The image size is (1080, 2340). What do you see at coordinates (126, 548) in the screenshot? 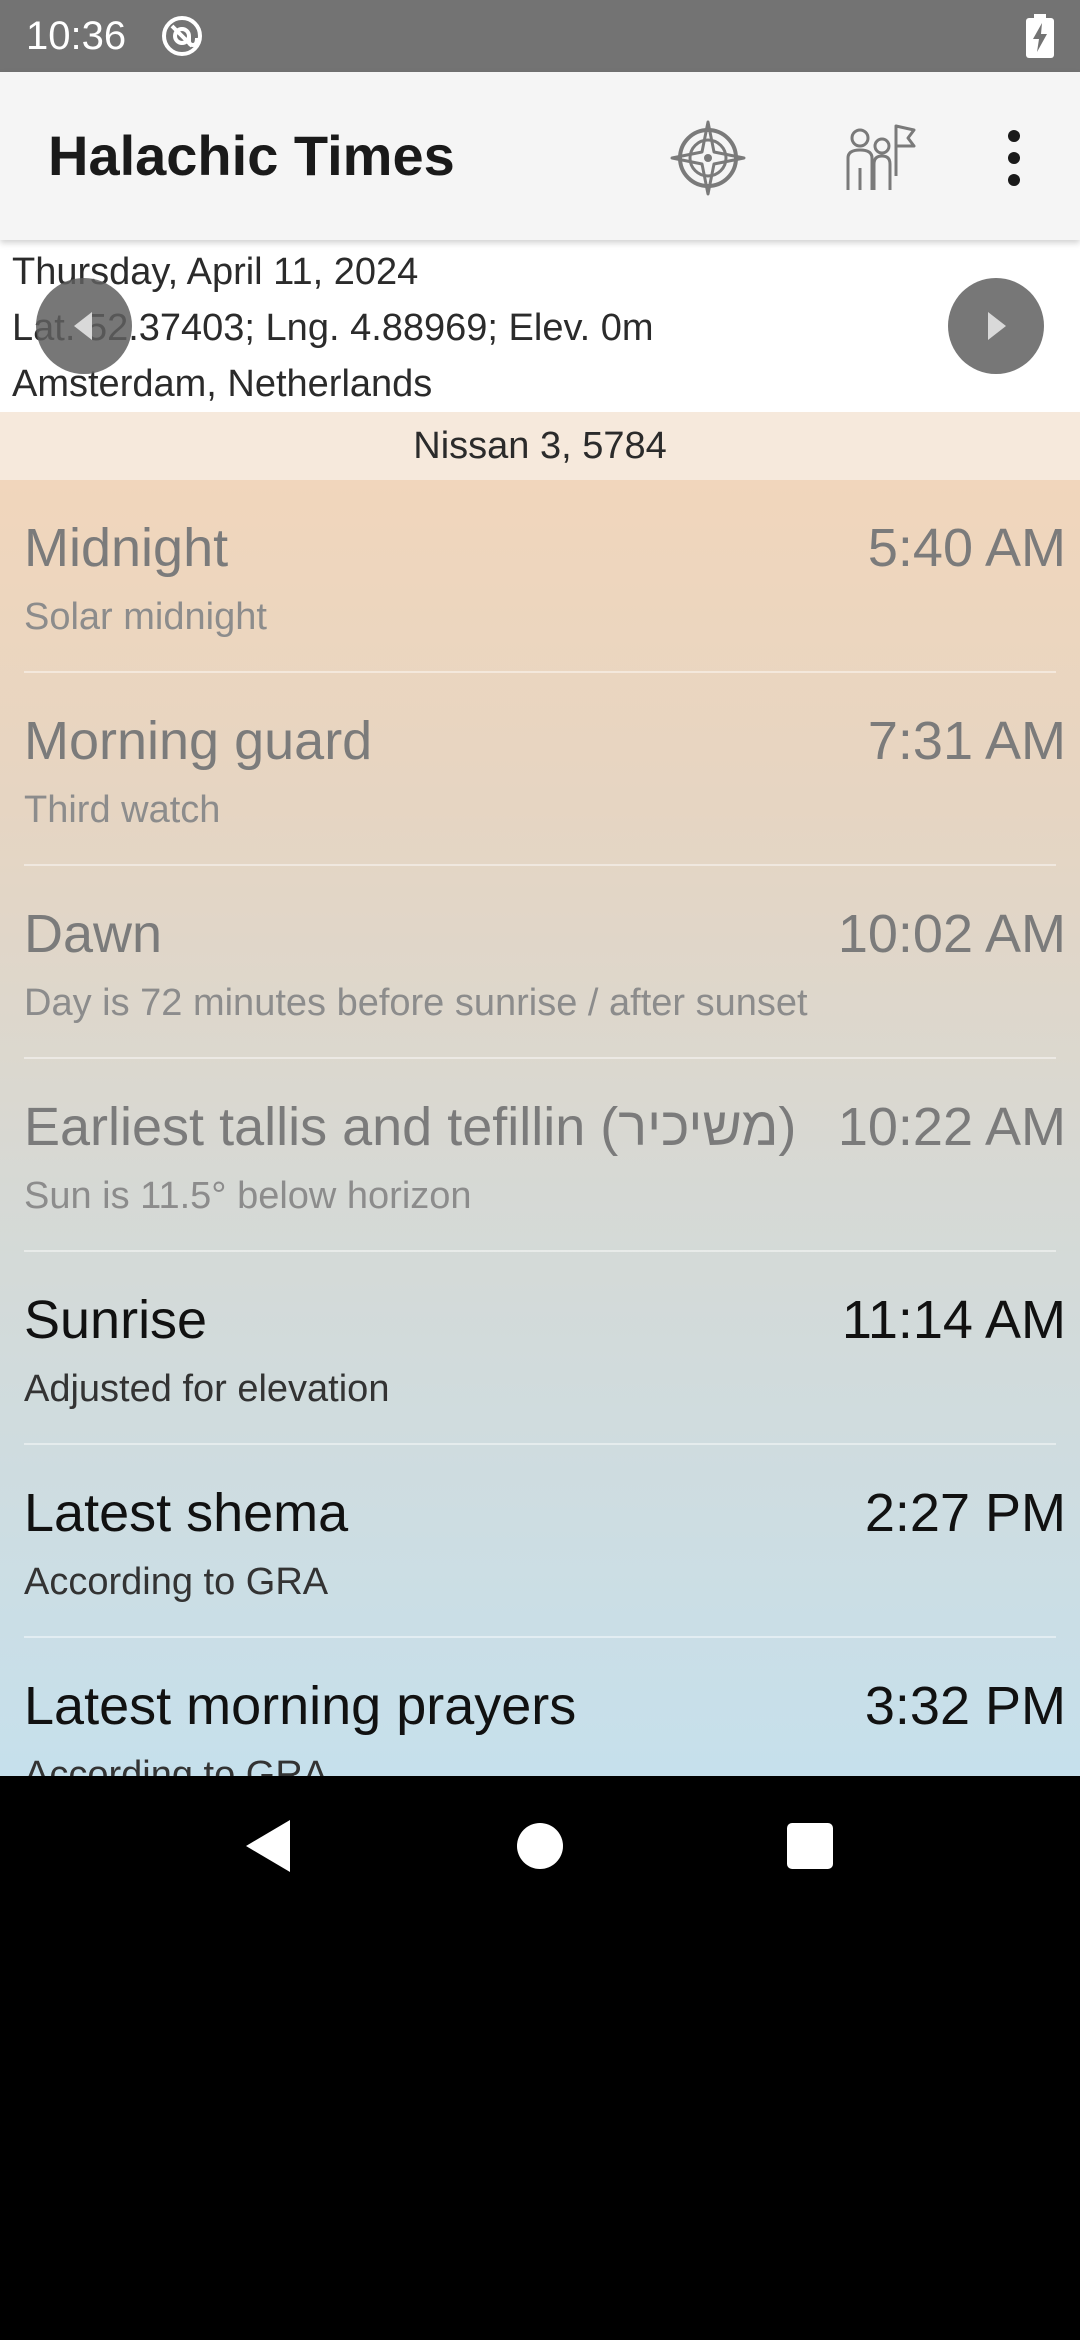
I see `row-title: Midnight` at bounding box center [126, 548].